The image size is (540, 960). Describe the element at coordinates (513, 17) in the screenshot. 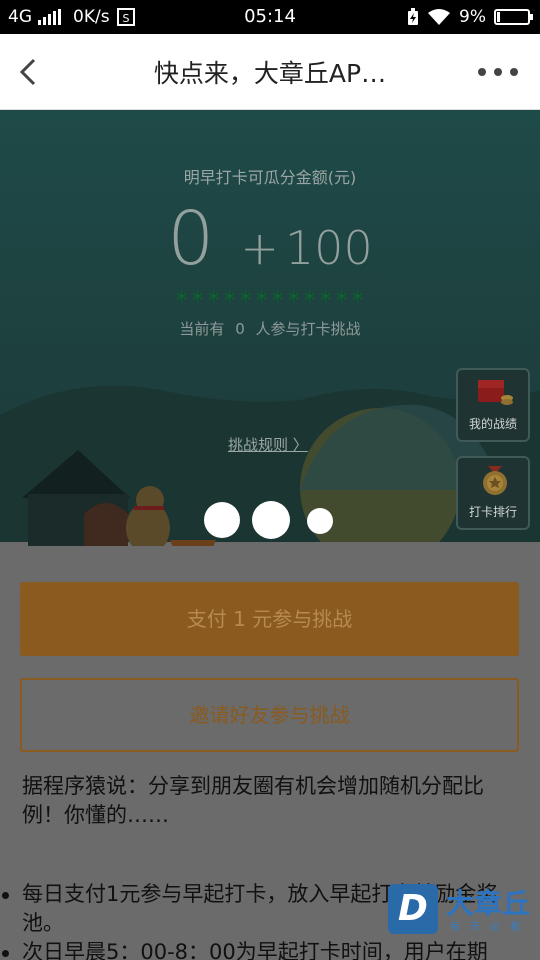

I see `battery-icon` at that location.